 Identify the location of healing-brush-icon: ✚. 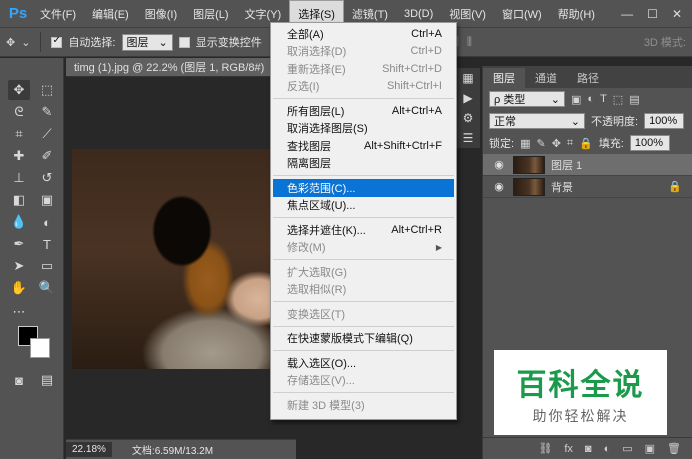
(19, 156).